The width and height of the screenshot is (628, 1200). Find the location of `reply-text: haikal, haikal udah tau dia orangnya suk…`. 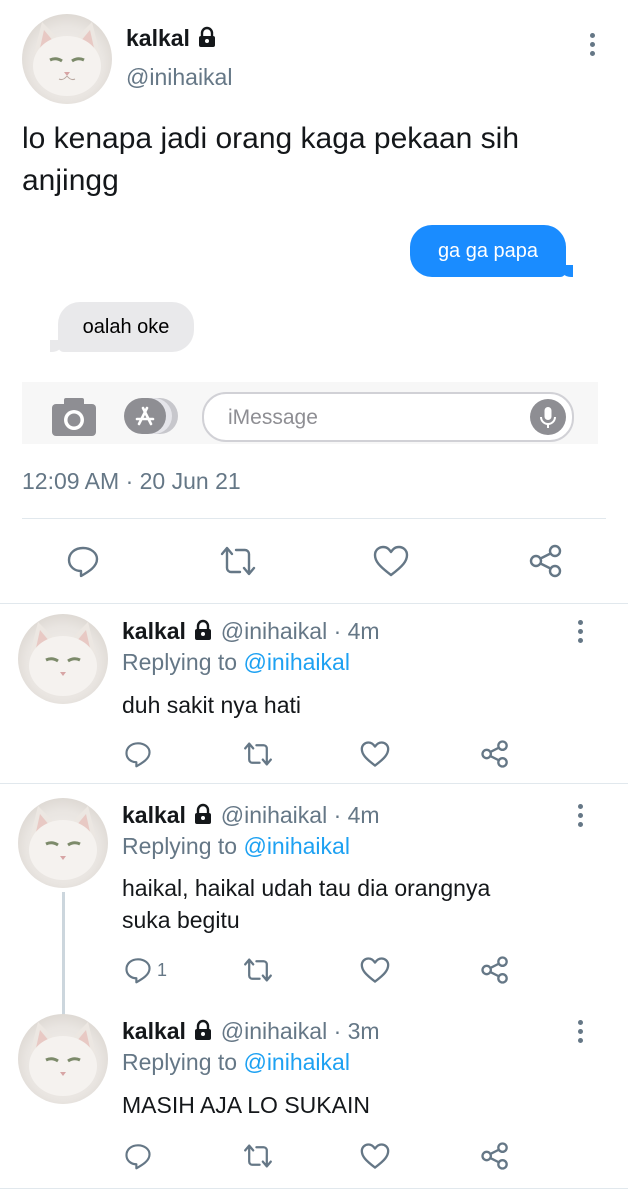

reply-text: haikal, haikal udah tau dia orangnya suk… is located at coordinates (306, 904).